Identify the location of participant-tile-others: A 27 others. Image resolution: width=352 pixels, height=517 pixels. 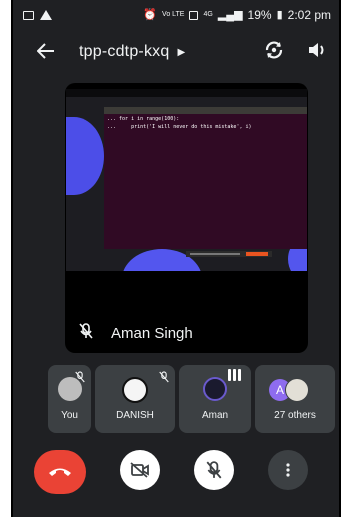
(295, 399).